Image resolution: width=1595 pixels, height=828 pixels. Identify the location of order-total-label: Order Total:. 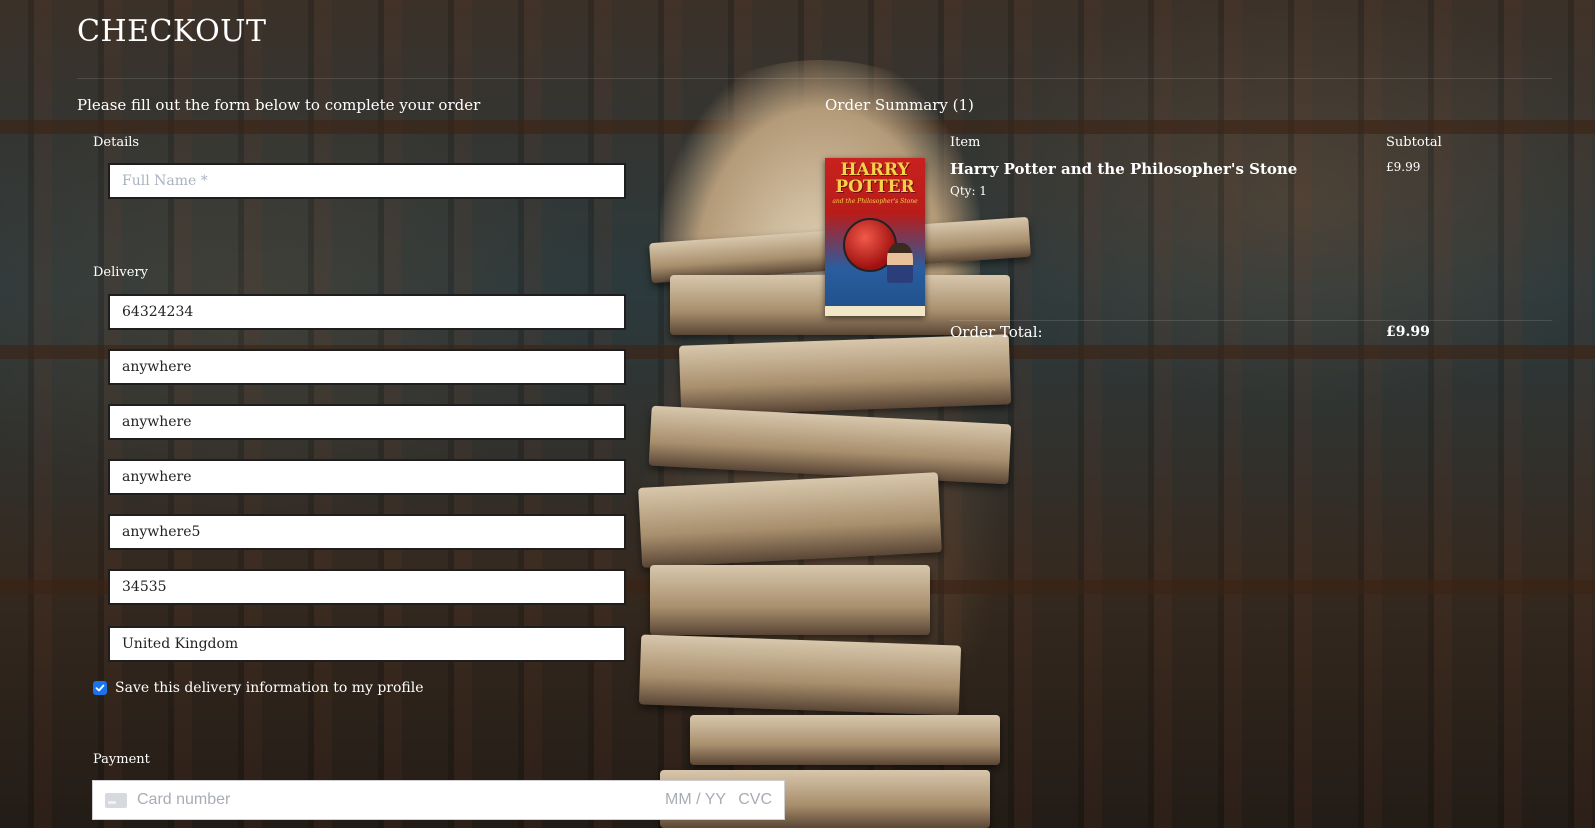
(996, 332).